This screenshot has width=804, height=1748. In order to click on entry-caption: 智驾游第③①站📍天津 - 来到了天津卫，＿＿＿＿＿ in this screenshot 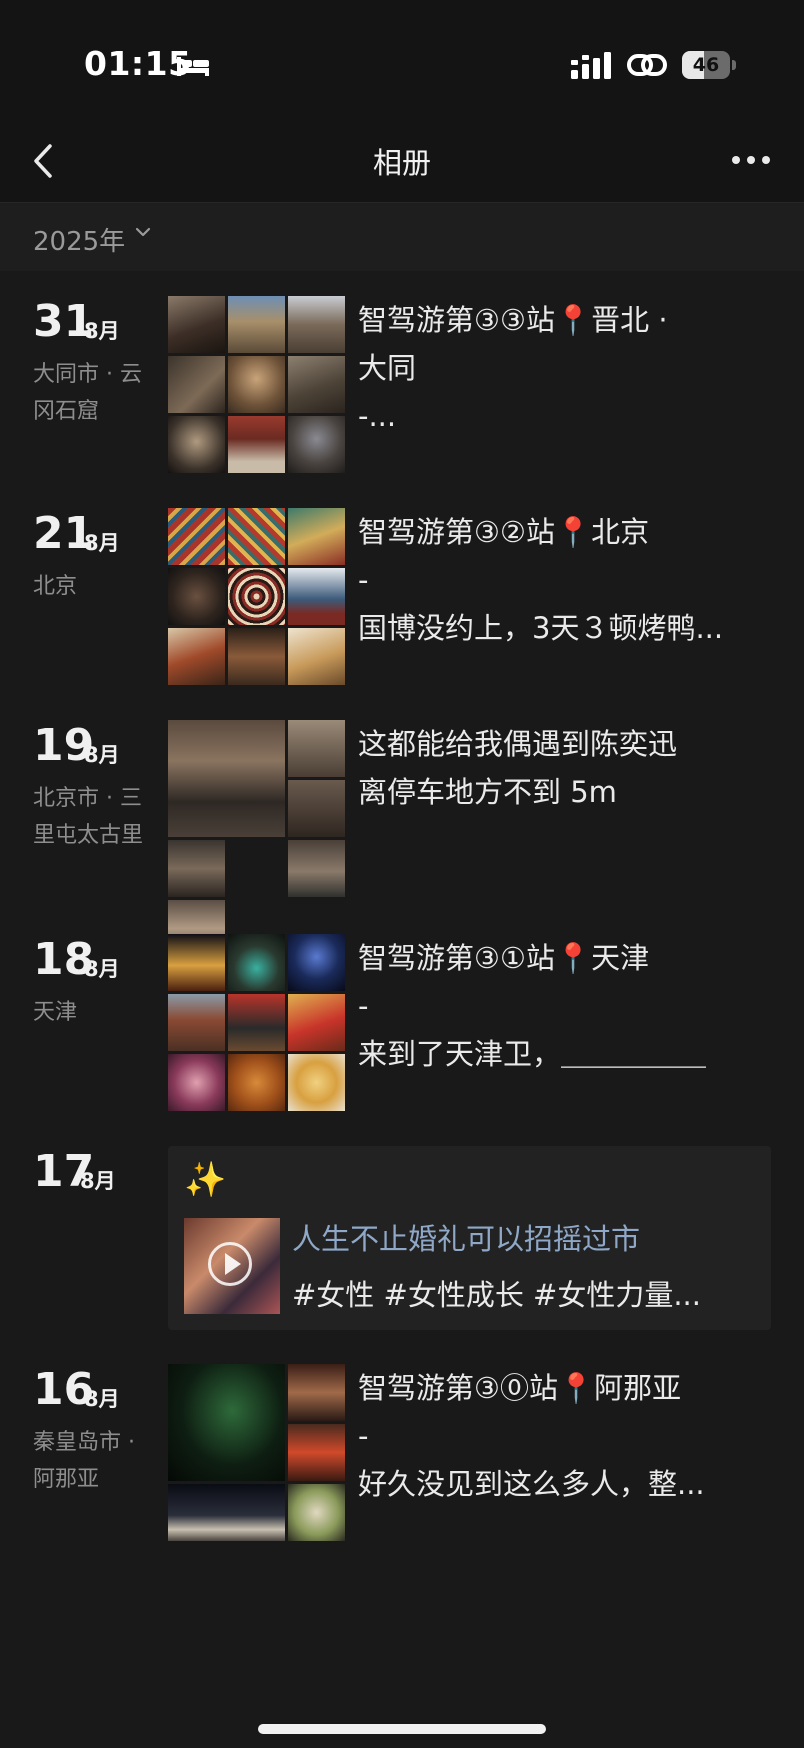, I will do `click(532, 1006)`.